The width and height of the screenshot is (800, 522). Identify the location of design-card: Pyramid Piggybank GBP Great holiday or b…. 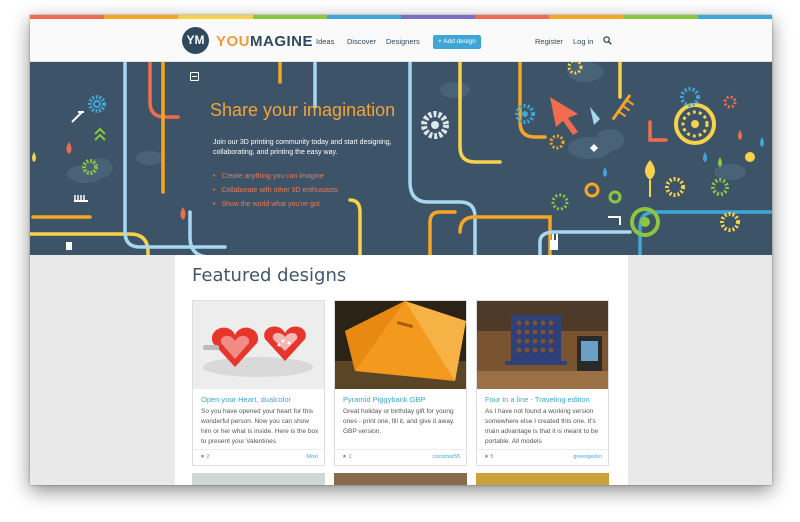
(400, 383).